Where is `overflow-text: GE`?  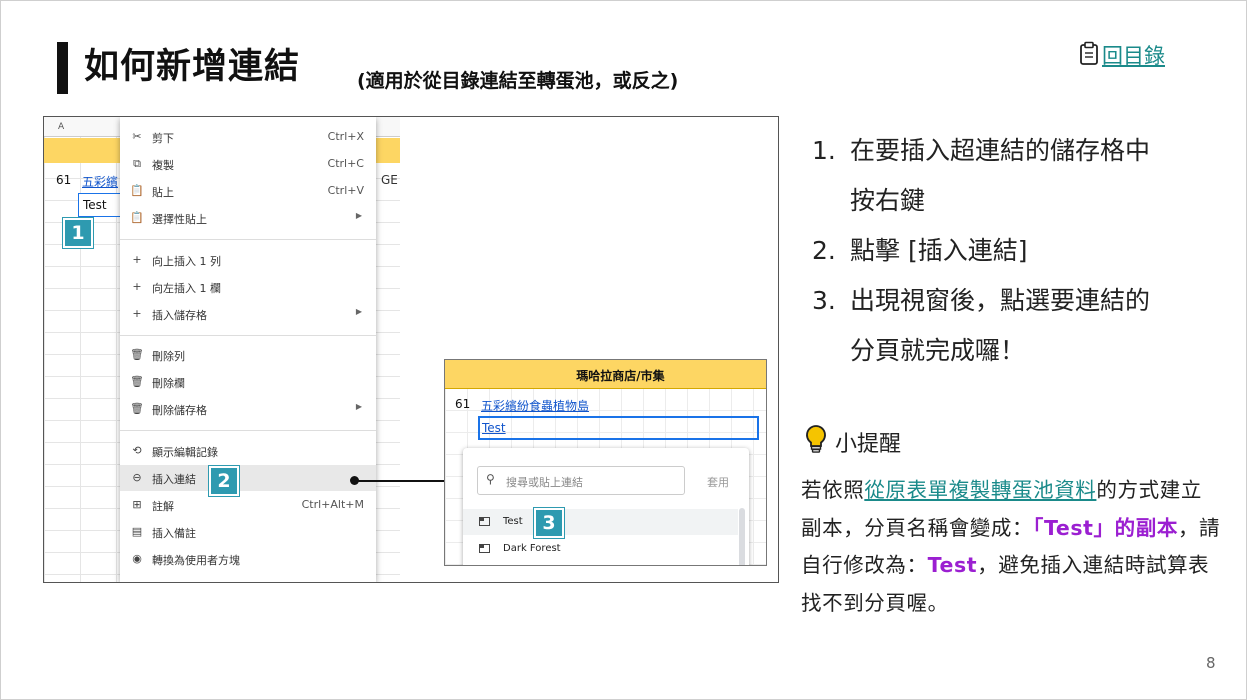 overflow-text: GE is located at coordinates (389, 180).